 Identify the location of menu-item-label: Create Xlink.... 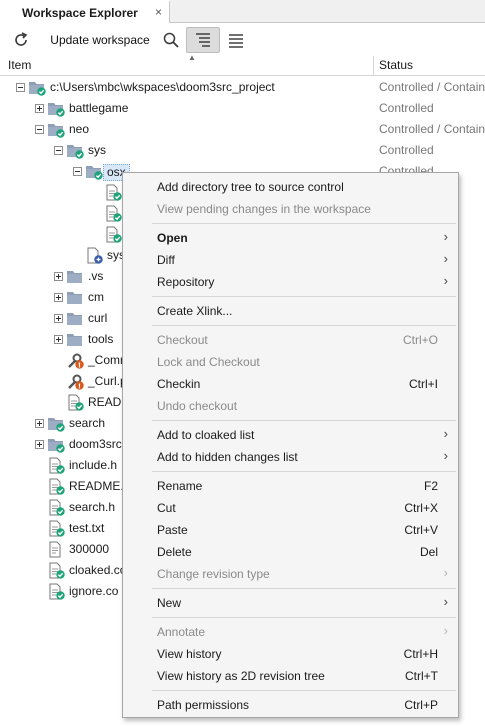
(195, 311).